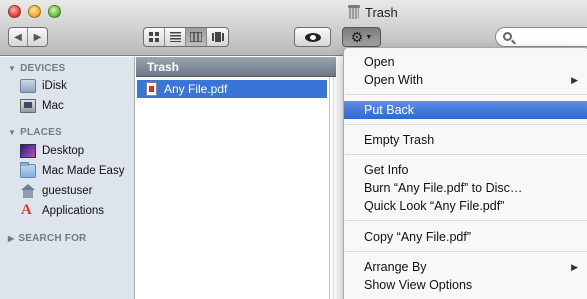 The image size is (587, 299). I want to click on menu-item-copy: Copy “Any File.pdf”, so click(465, 237).